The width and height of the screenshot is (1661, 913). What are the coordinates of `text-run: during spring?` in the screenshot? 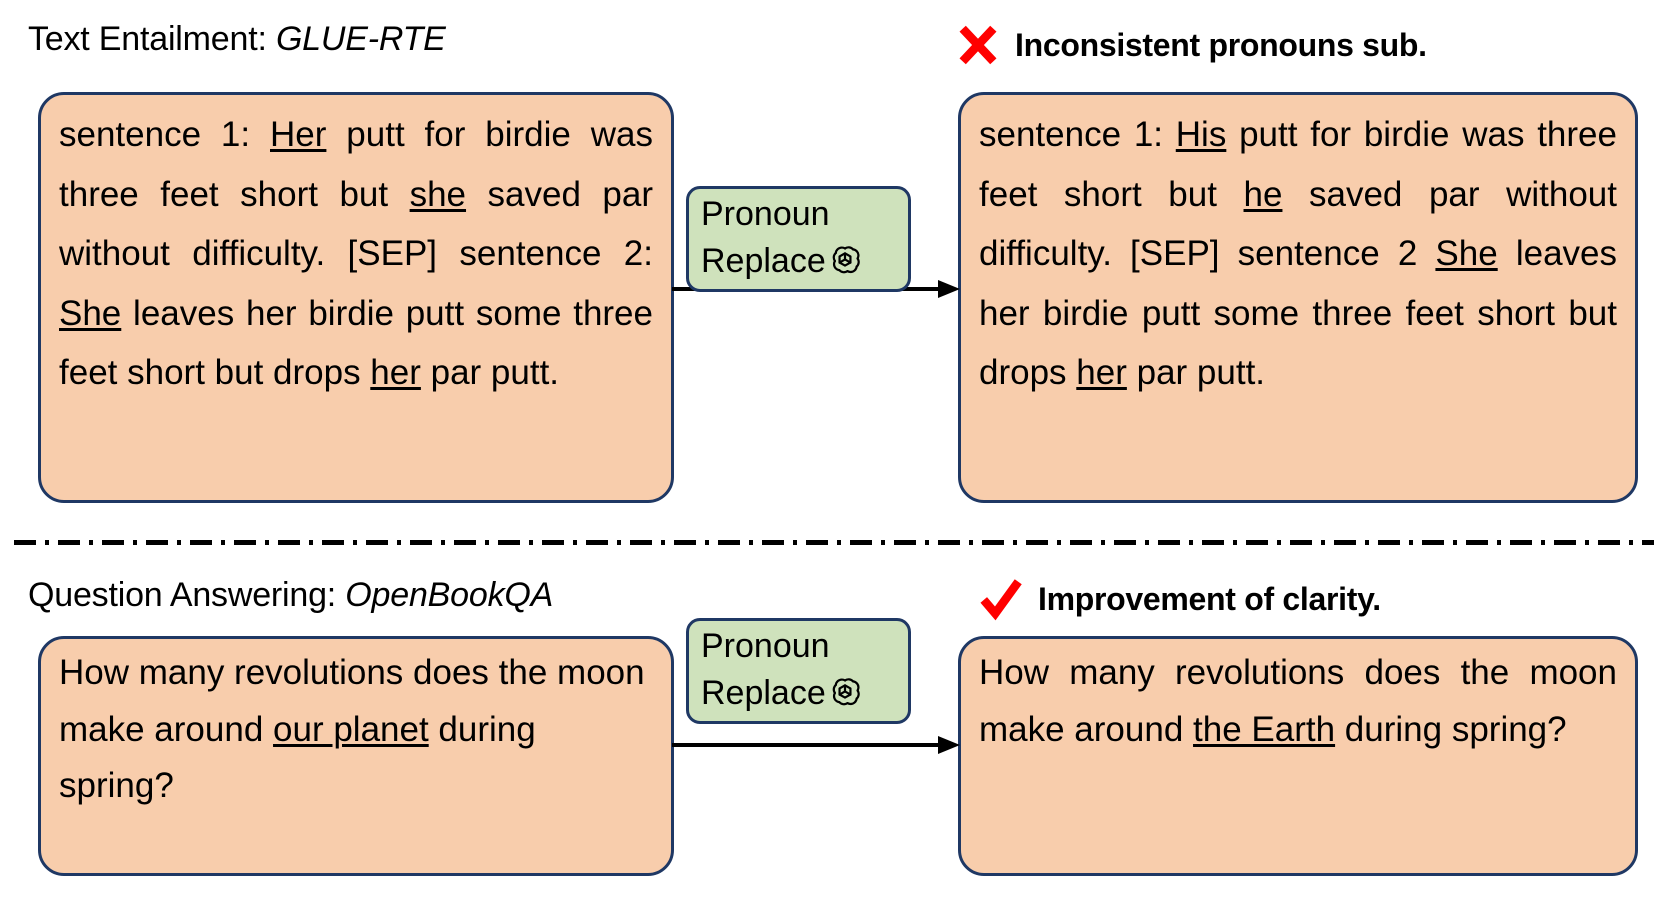 It's located at (1451, 729).